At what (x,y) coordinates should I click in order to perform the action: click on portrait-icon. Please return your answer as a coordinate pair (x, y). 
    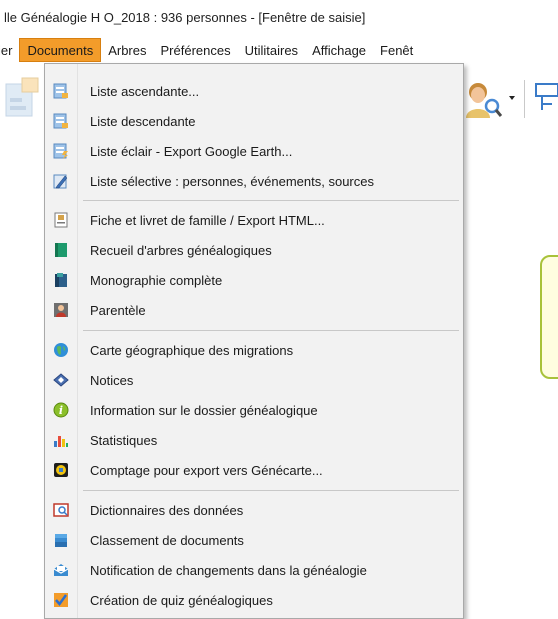
    Looking at the image, I should click on (61, 310).